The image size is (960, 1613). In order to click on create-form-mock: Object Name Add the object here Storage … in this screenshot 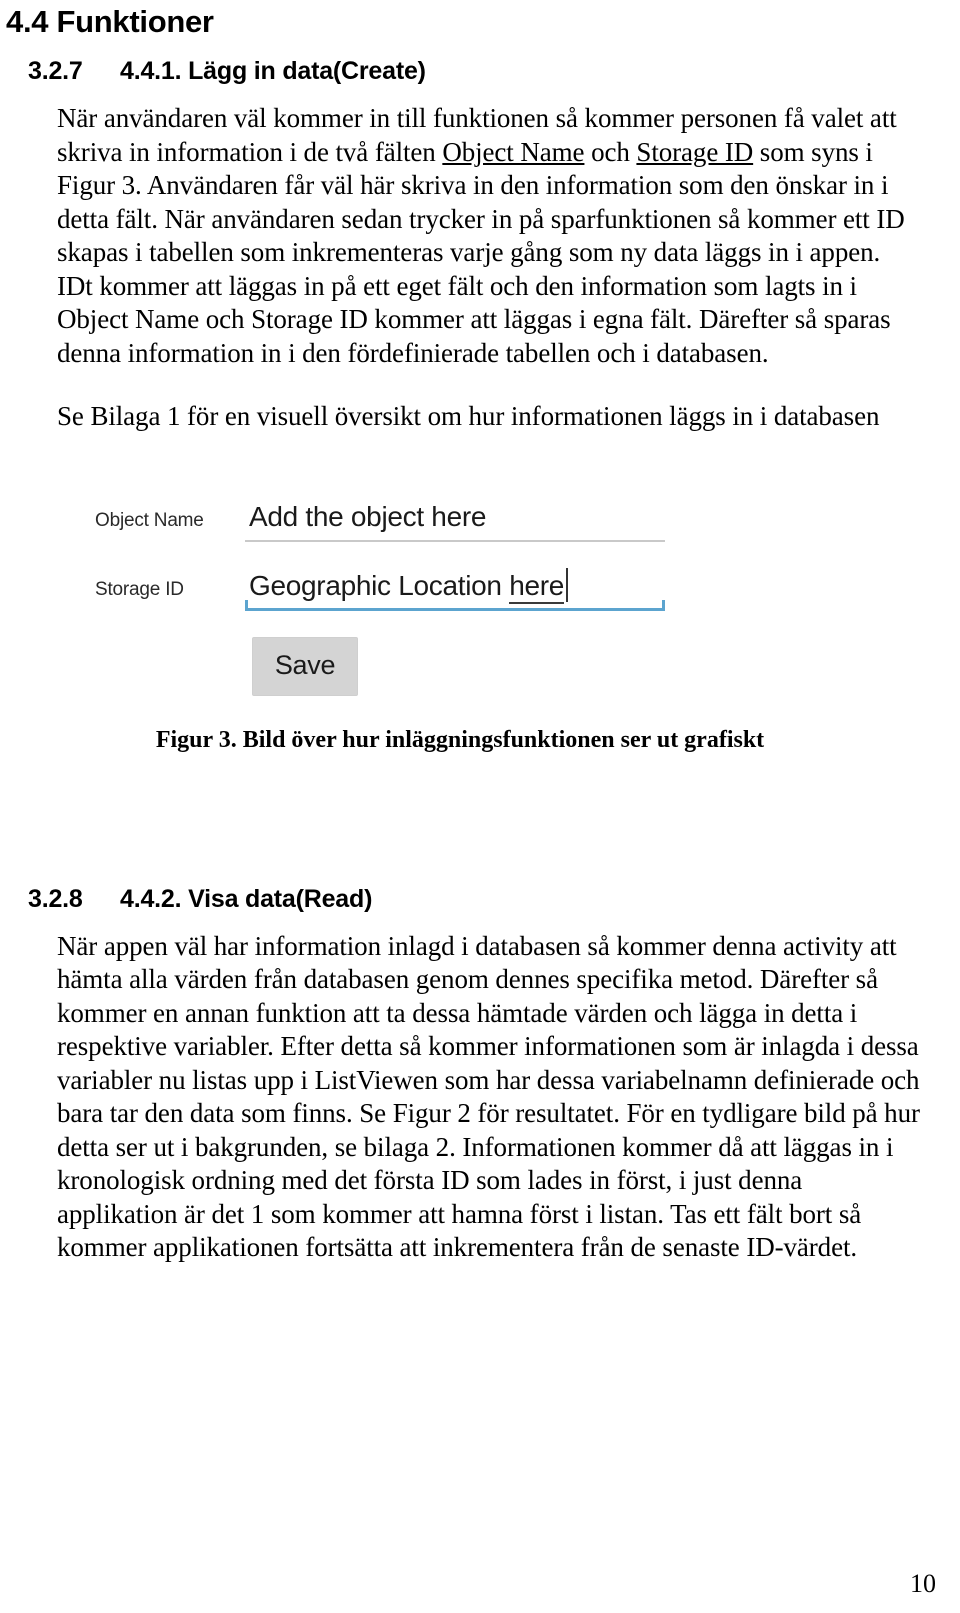, I will do `click(380, 598)`.